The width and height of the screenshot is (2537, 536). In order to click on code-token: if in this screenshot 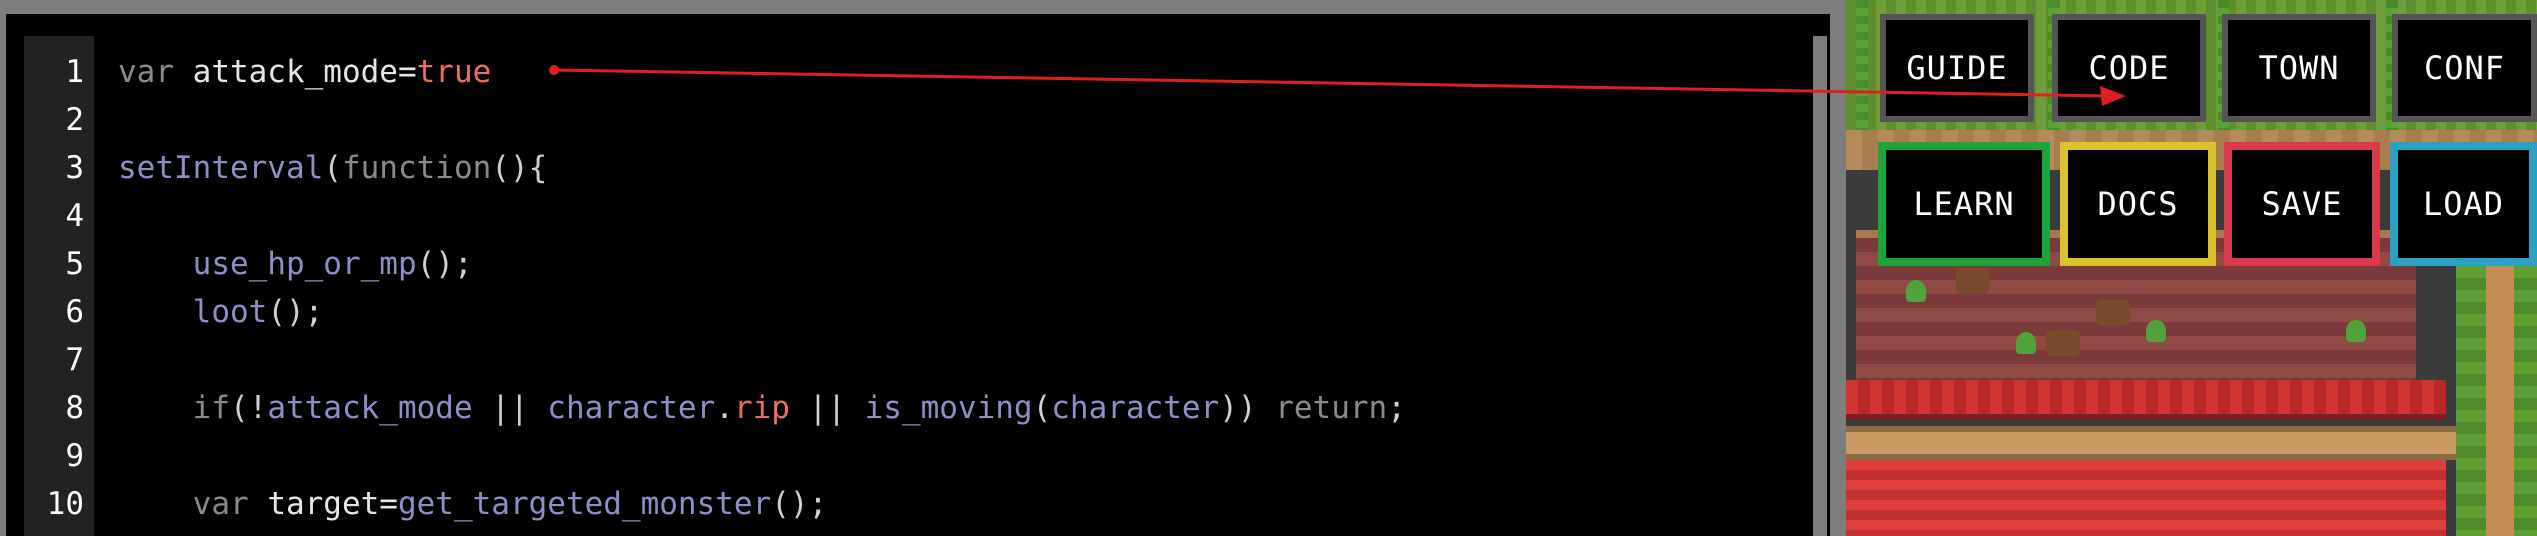, I will do `click(174, 408)`.